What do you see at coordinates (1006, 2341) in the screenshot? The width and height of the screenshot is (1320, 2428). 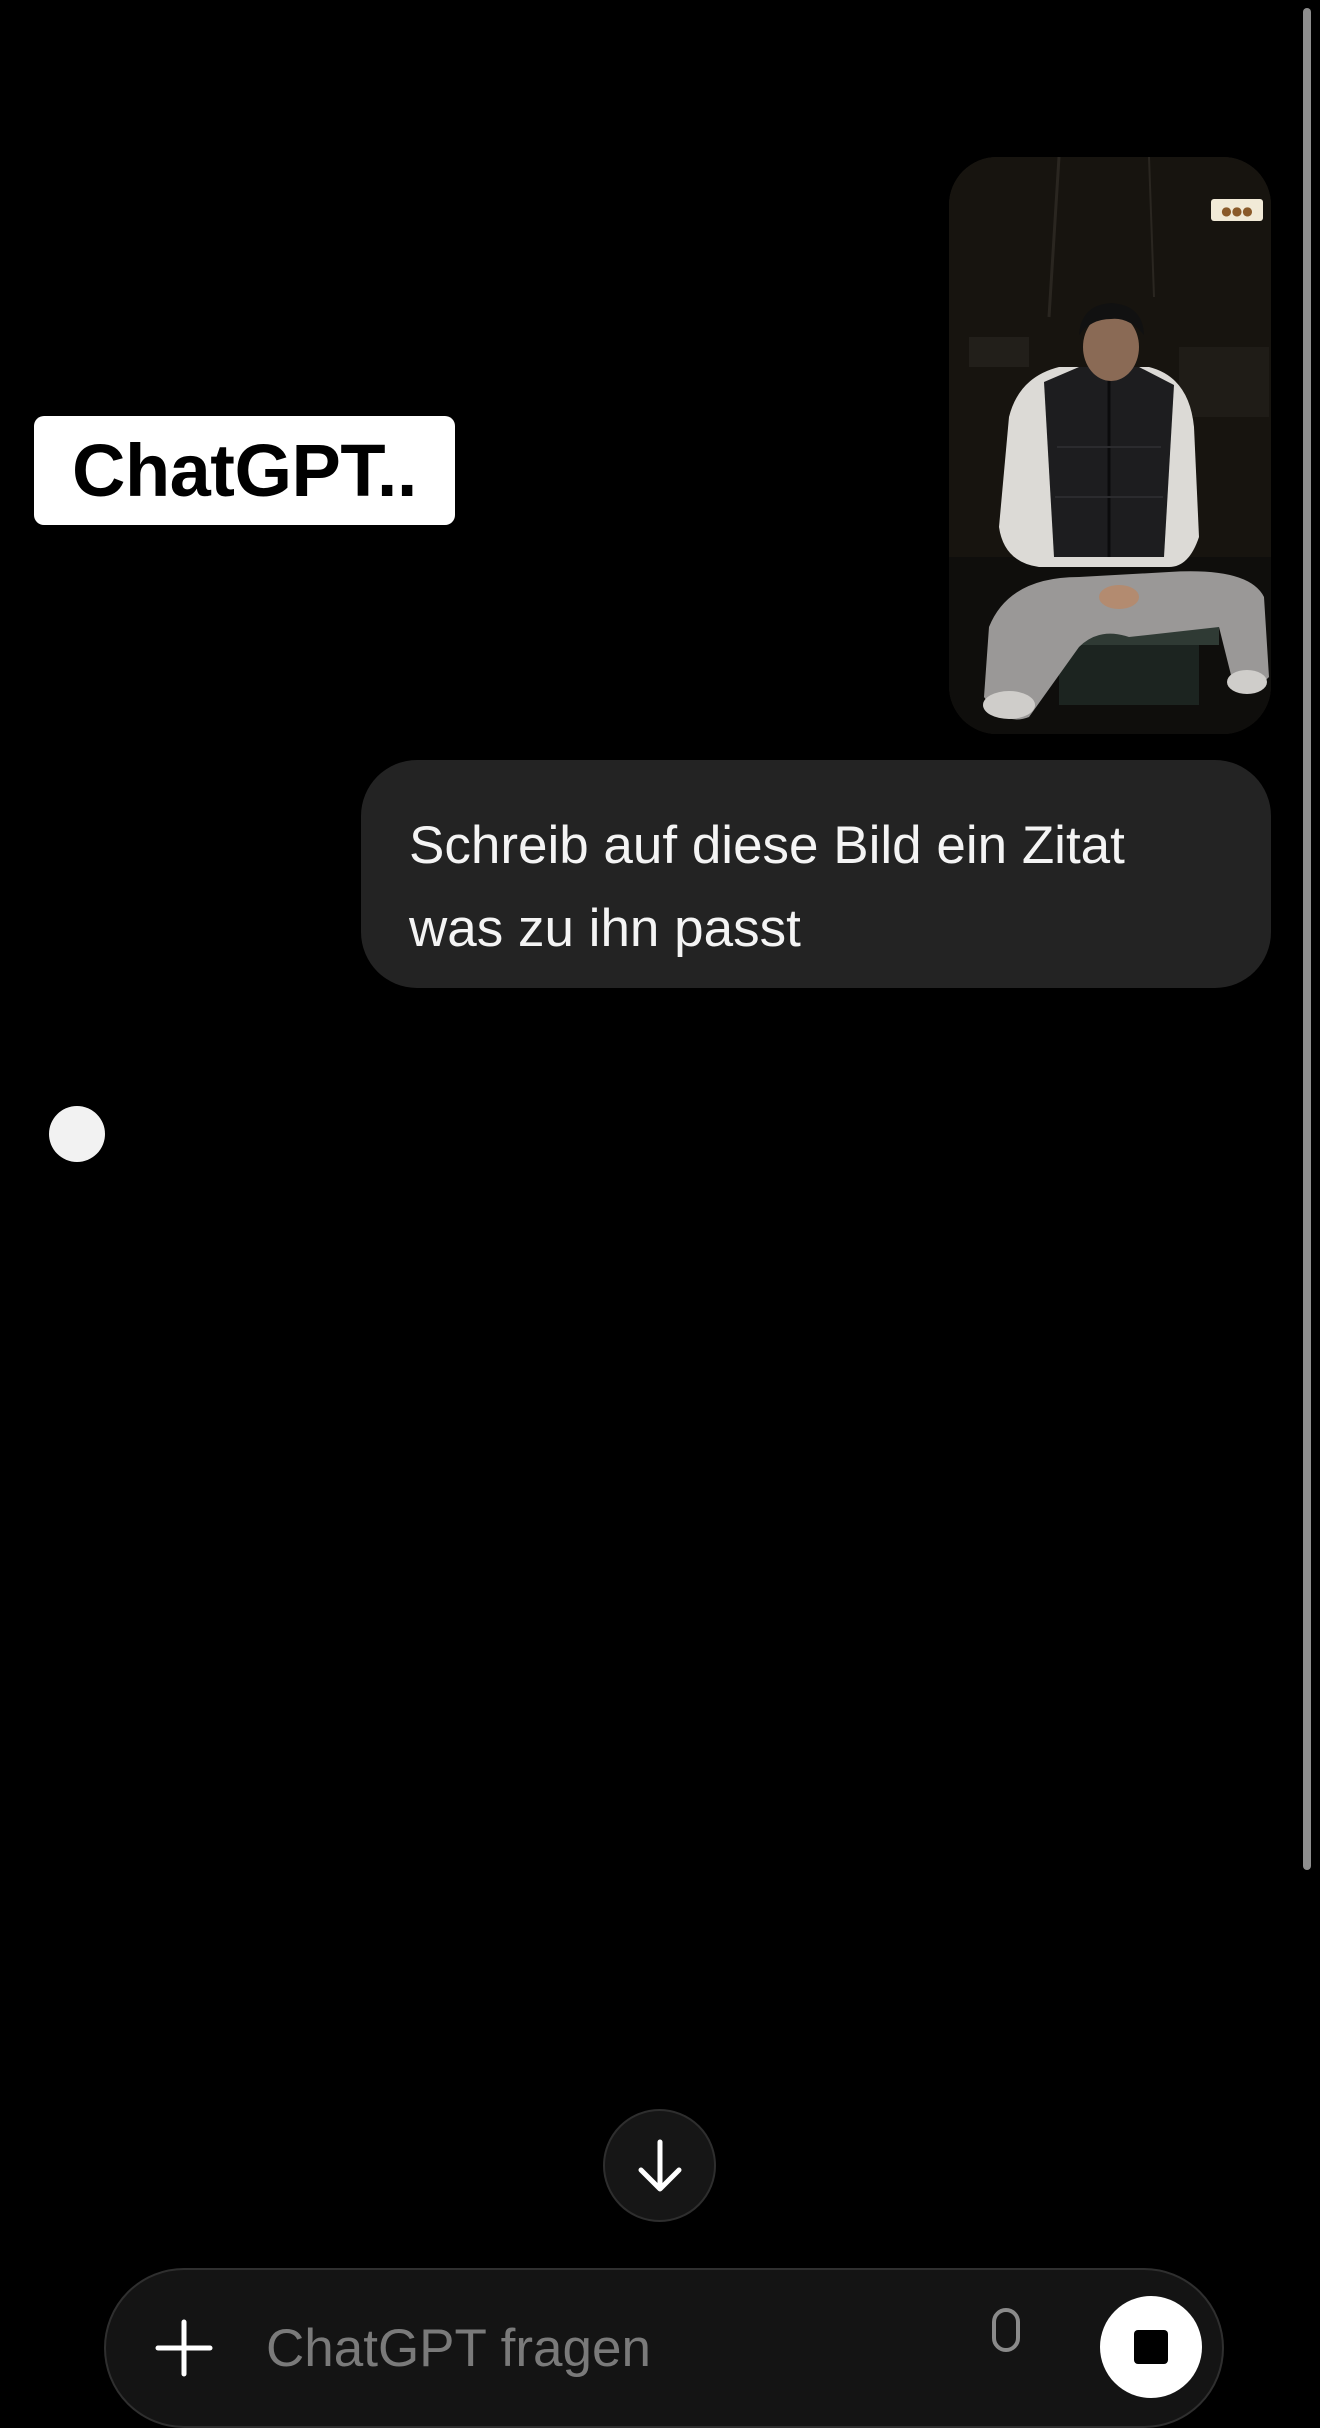 I see `microphone-icon` at bounding box center [1006, 2341].